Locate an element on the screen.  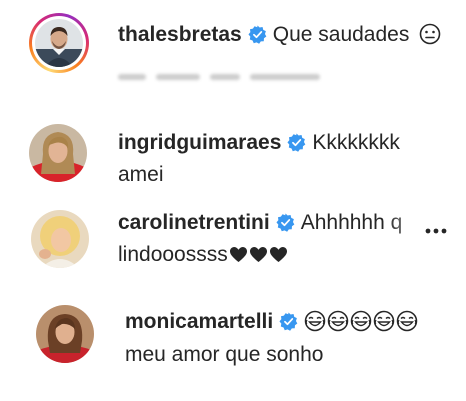
laughing-emojis is located at coordinates (361, 321).